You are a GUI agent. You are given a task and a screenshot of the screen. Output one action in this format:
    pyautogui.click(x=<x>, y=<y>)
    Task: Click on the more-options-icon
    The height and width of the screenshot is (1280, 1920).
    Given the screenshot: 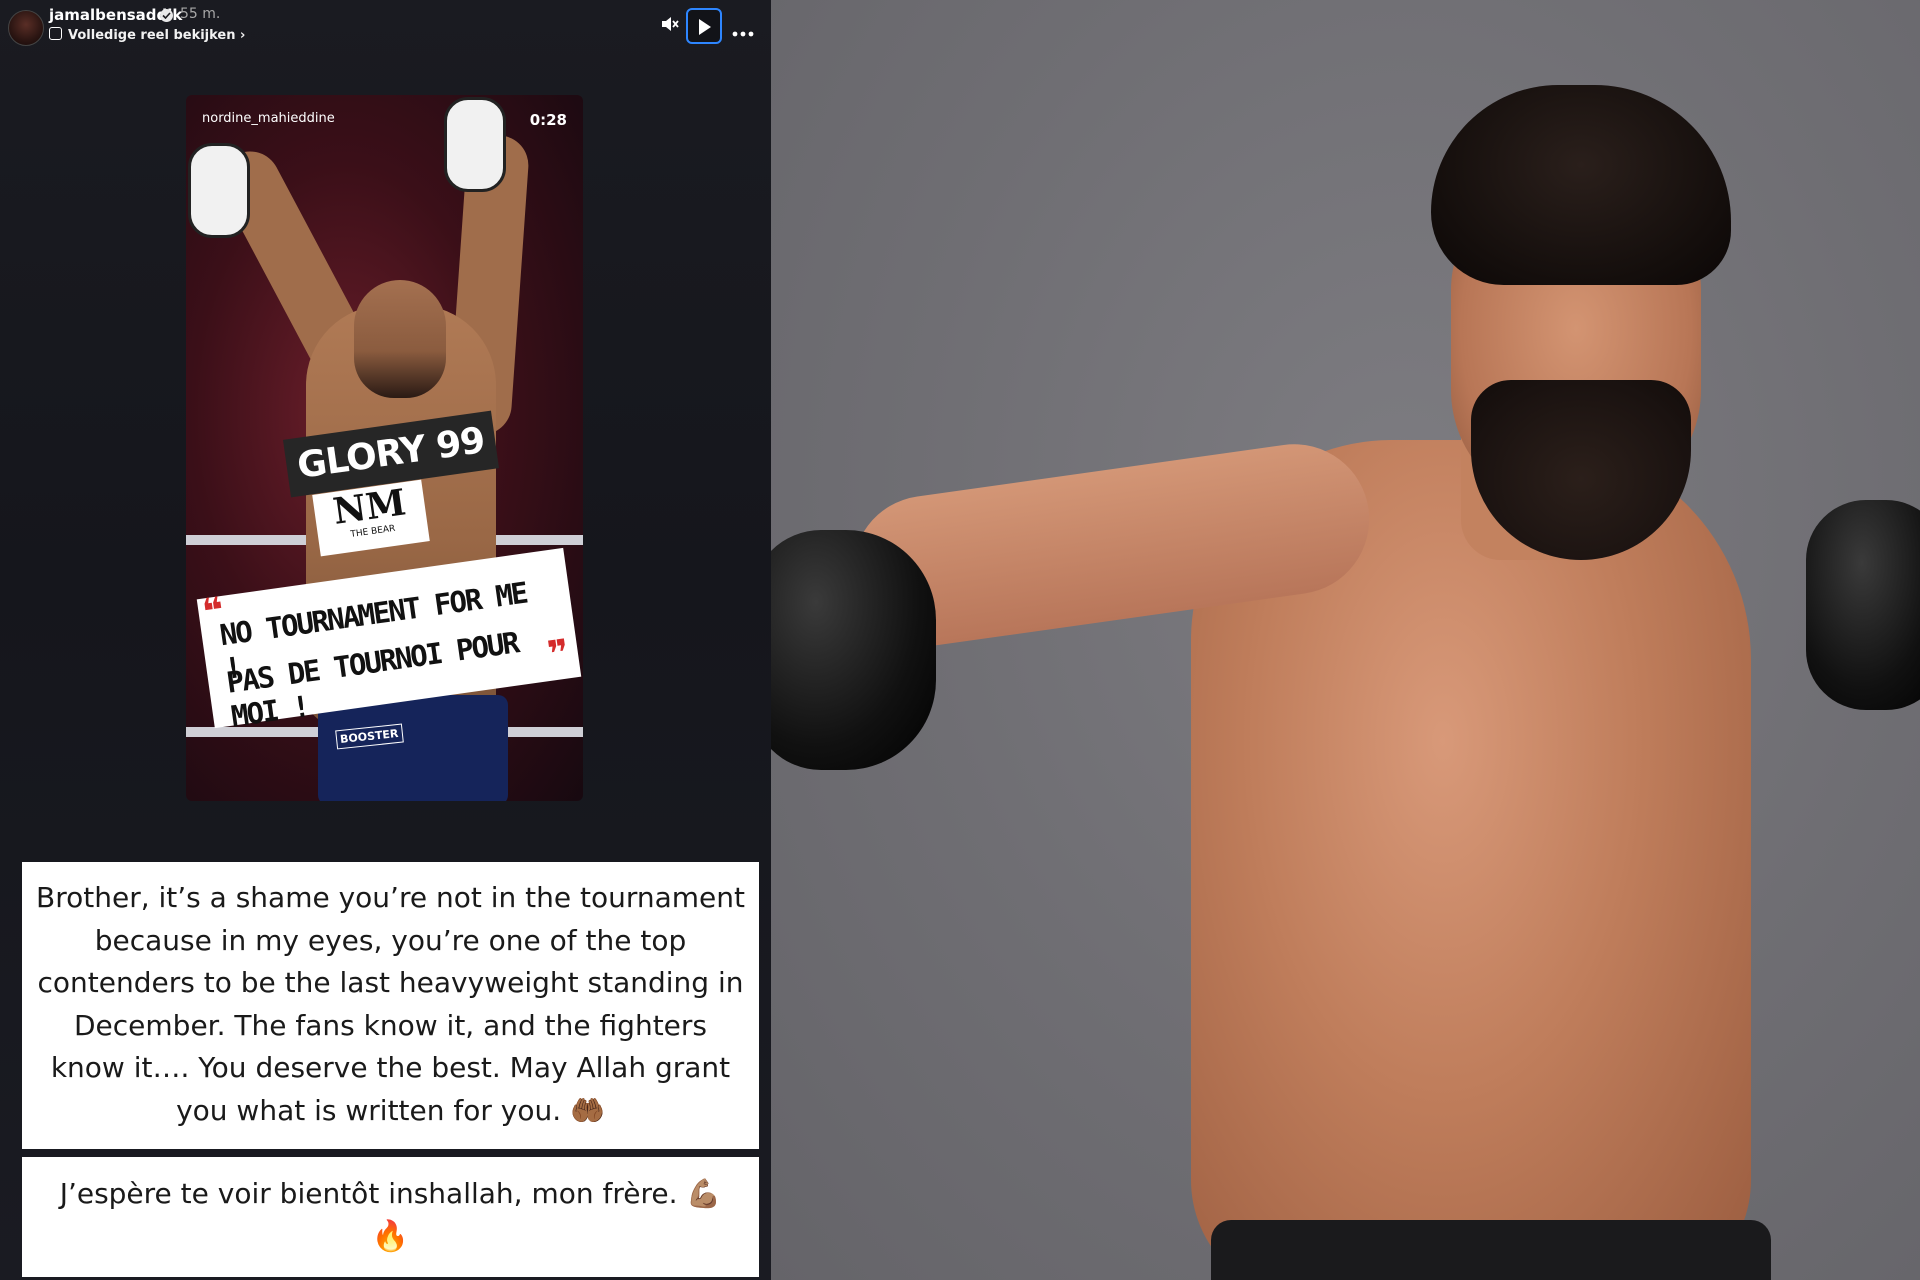 What is the action you would take?
    pyautogui.click(x=743, y=31)
    